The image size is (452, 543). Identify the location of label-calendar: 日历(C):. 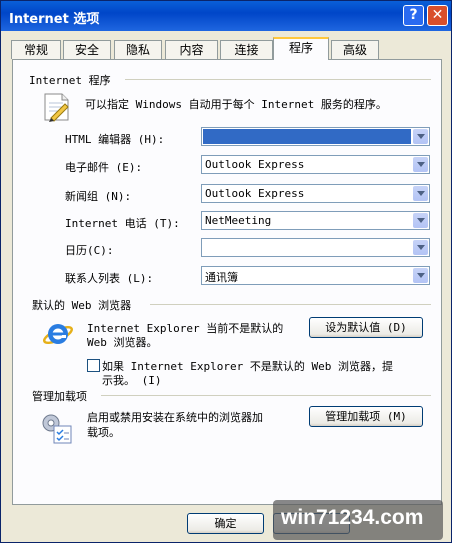
(89, 250).